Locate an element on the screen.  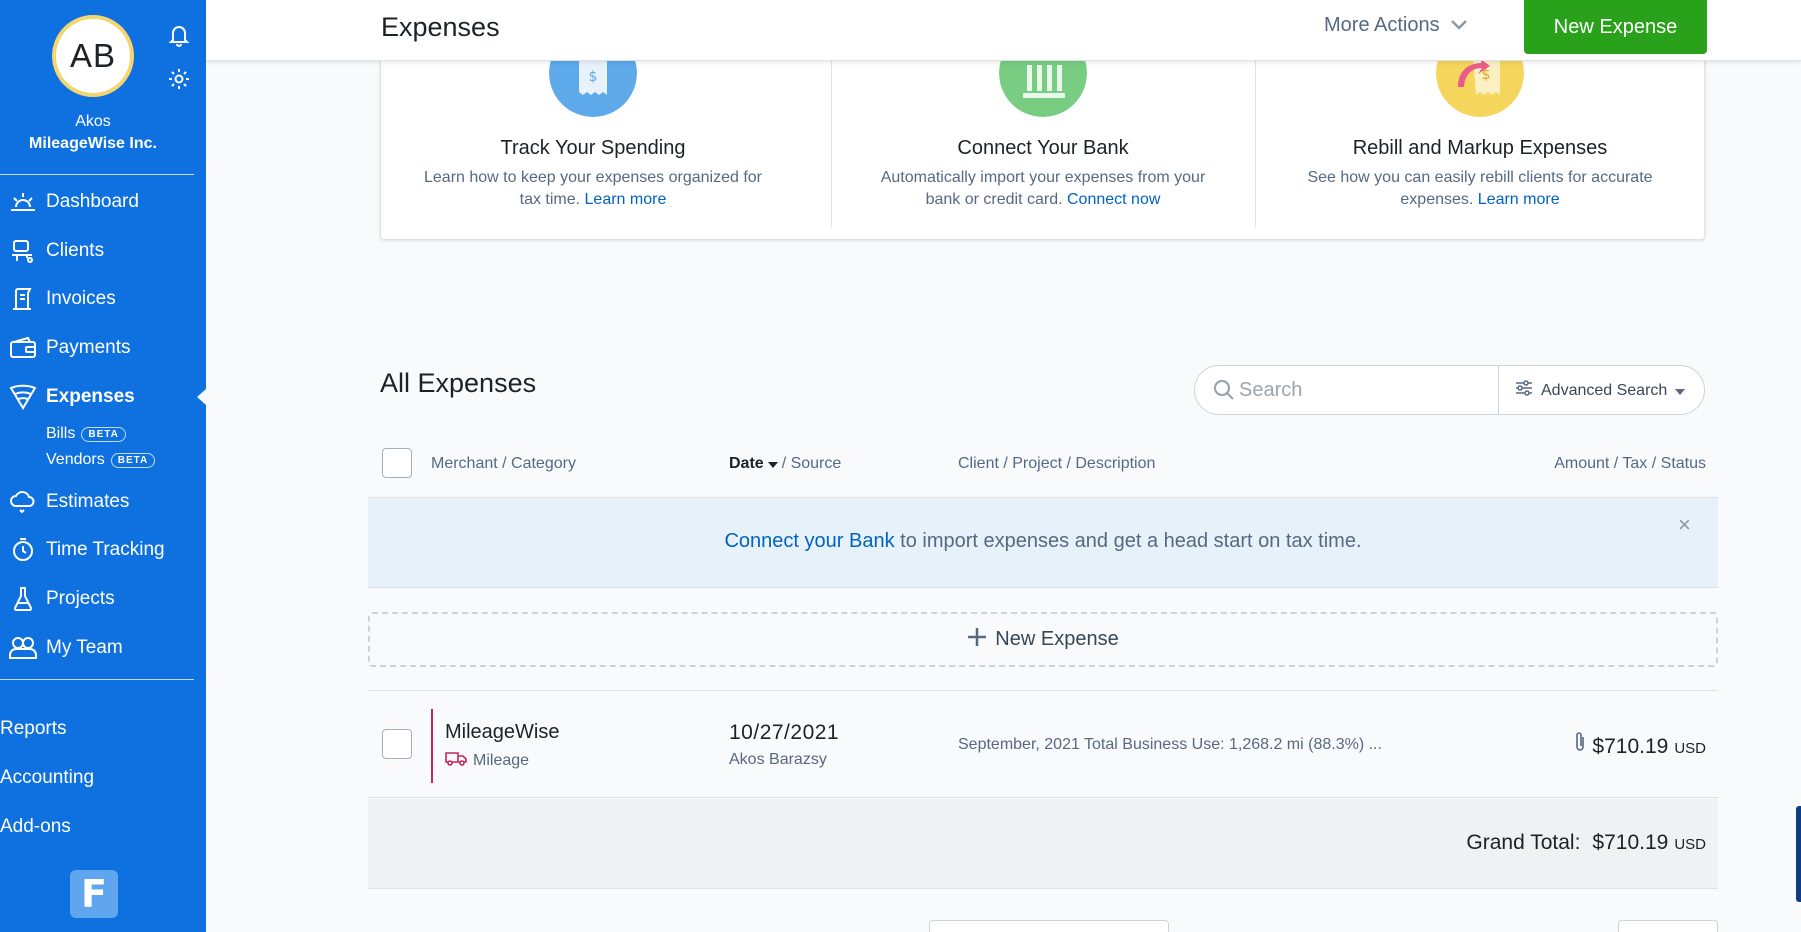
column-source-label: / Source is located at coordinates (811, 463).